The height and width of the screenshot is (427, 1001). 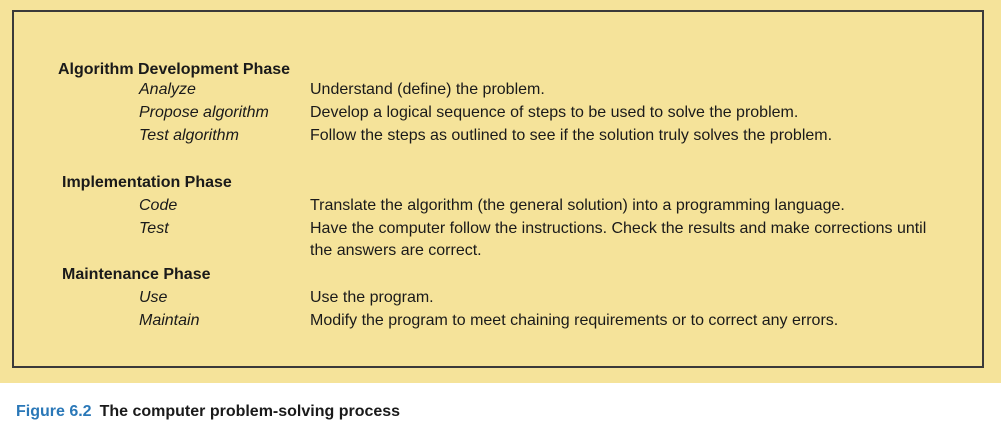 I want to click on step-name-code: Code, so click(x=158, y=205).